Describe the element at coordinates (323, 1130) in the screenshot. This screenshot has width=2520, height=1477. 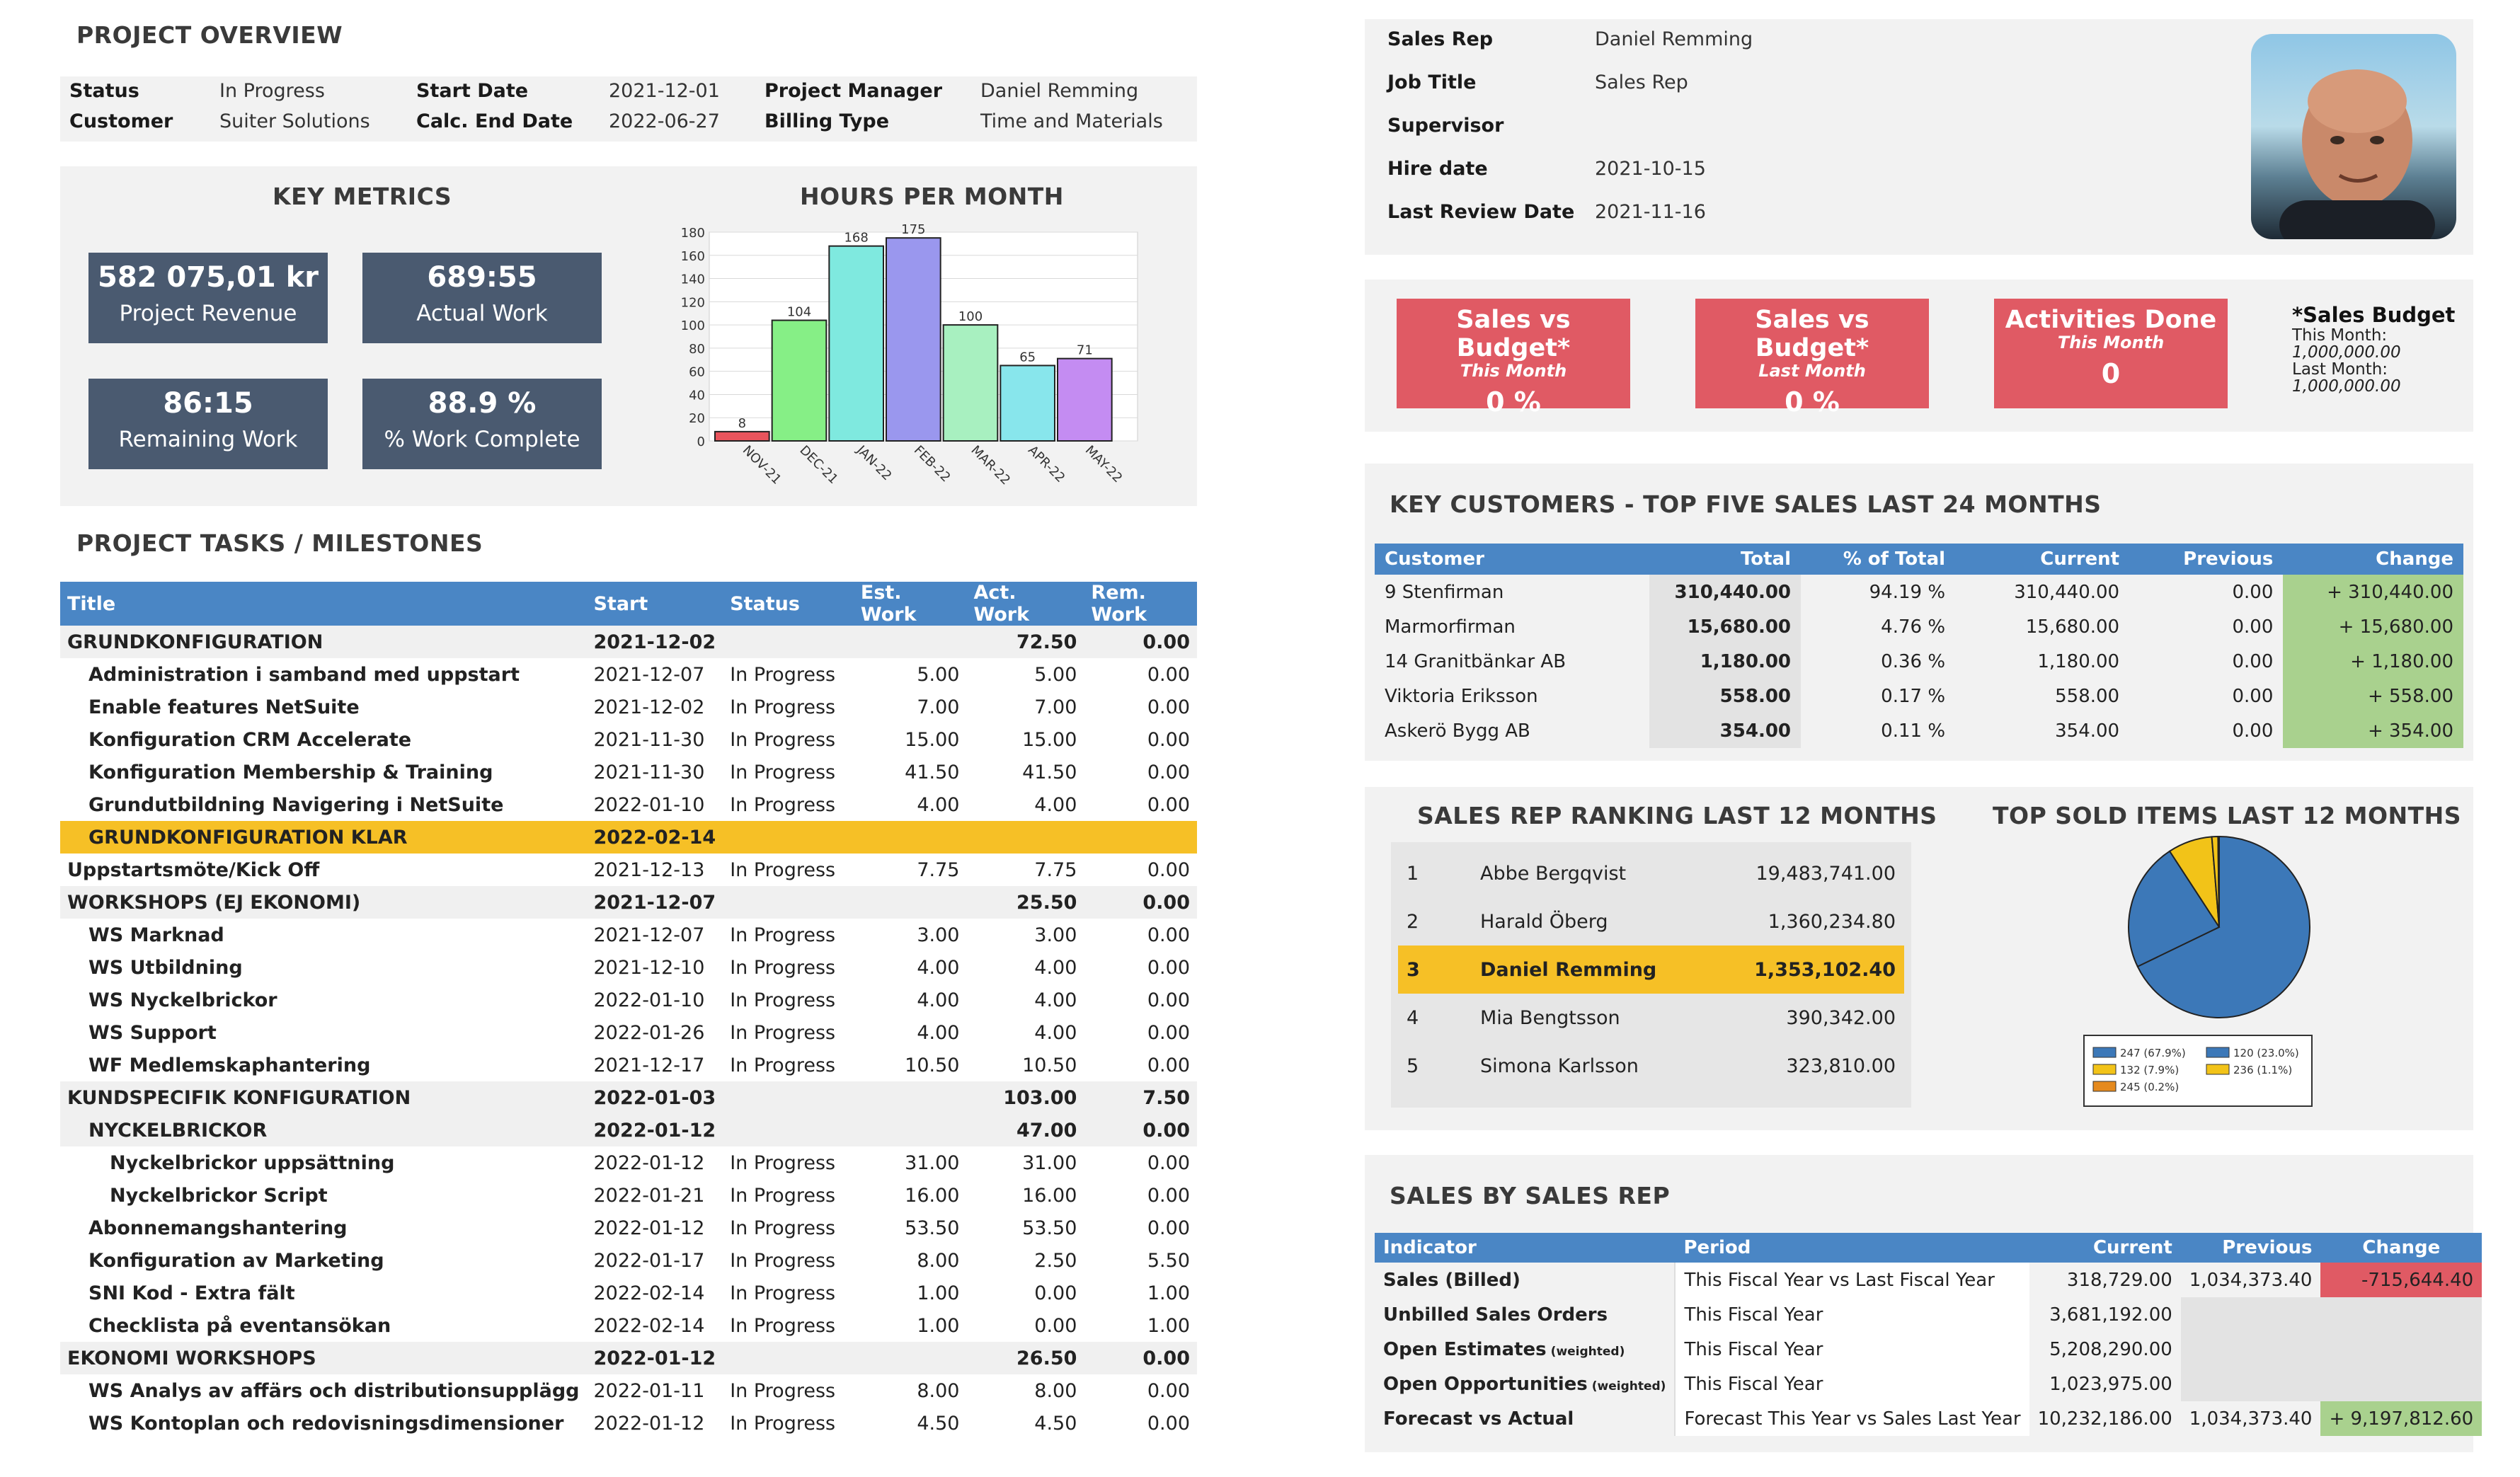
I see `task-title: NYCKELBRICKOR` at that location.